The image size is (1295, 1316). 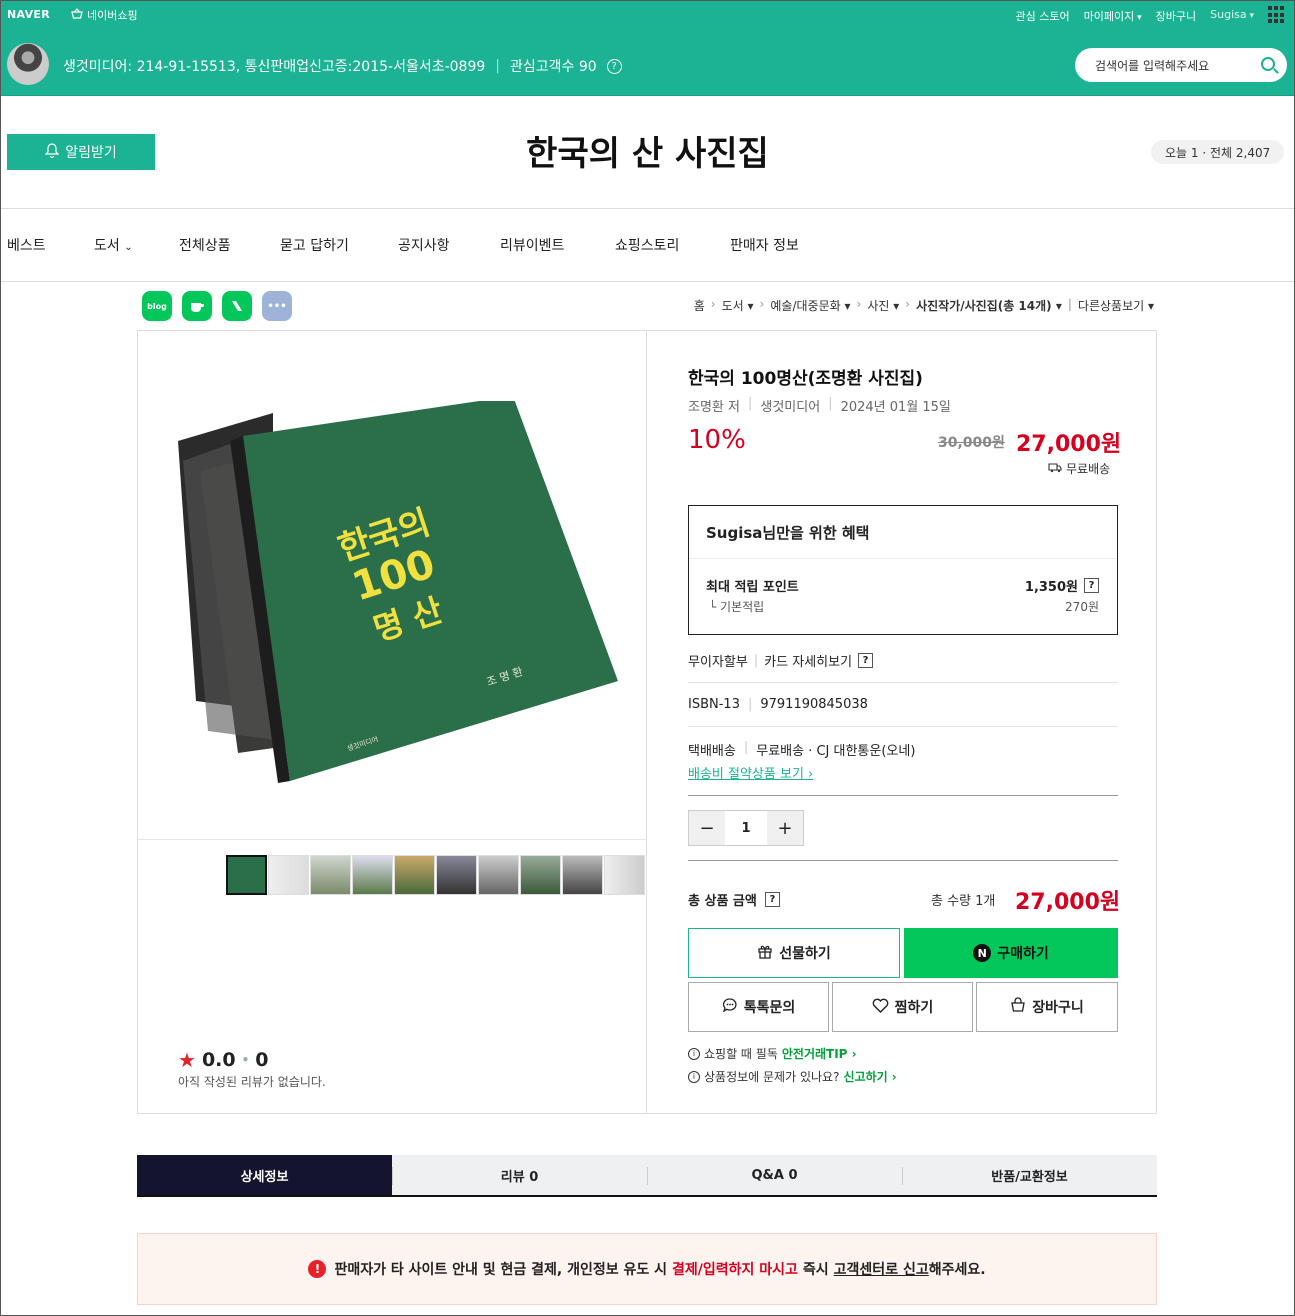 I want to click on tab-return: 반품/교환정보, so click(x=1029, y=1175).